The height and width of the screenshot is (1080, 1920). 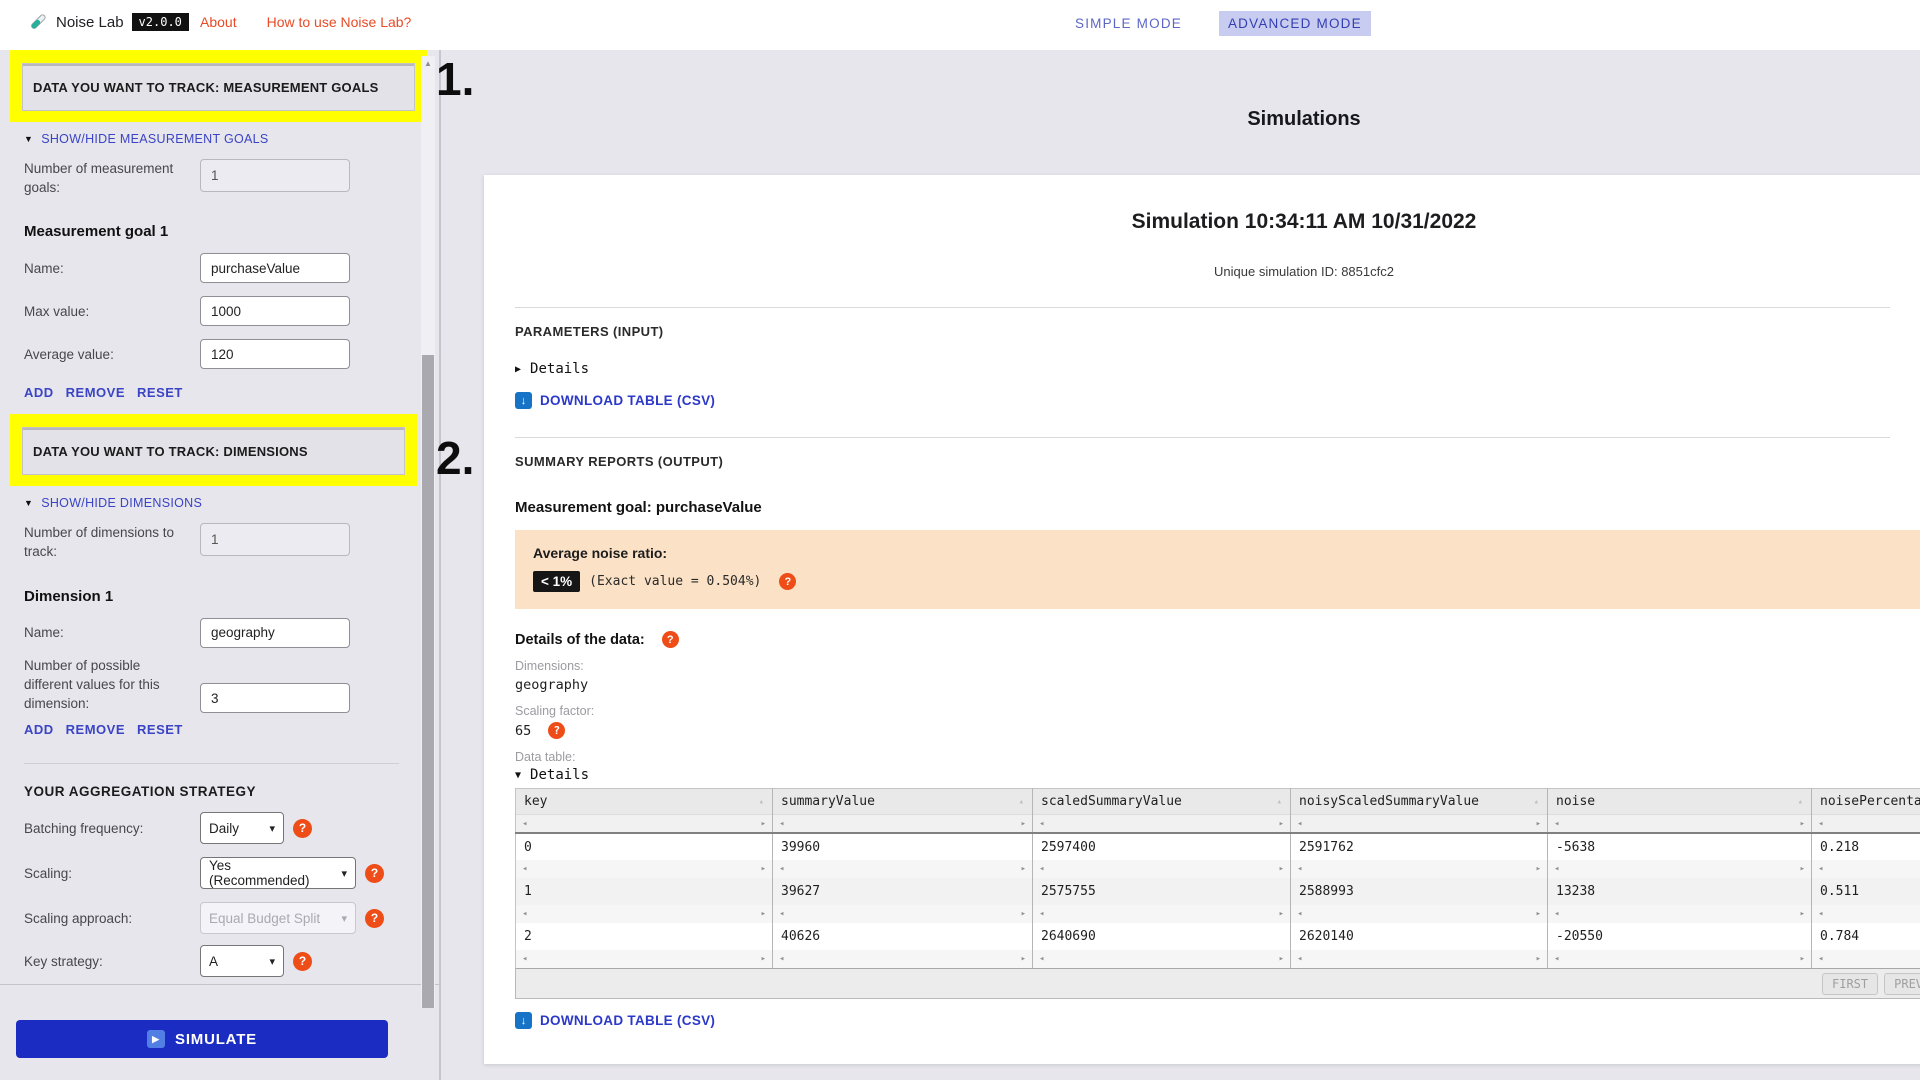 What do you see at coordinates (160, 392) in the screenshot?
I see `reset-goal-button: RESET` at bounding box center [160, 392].